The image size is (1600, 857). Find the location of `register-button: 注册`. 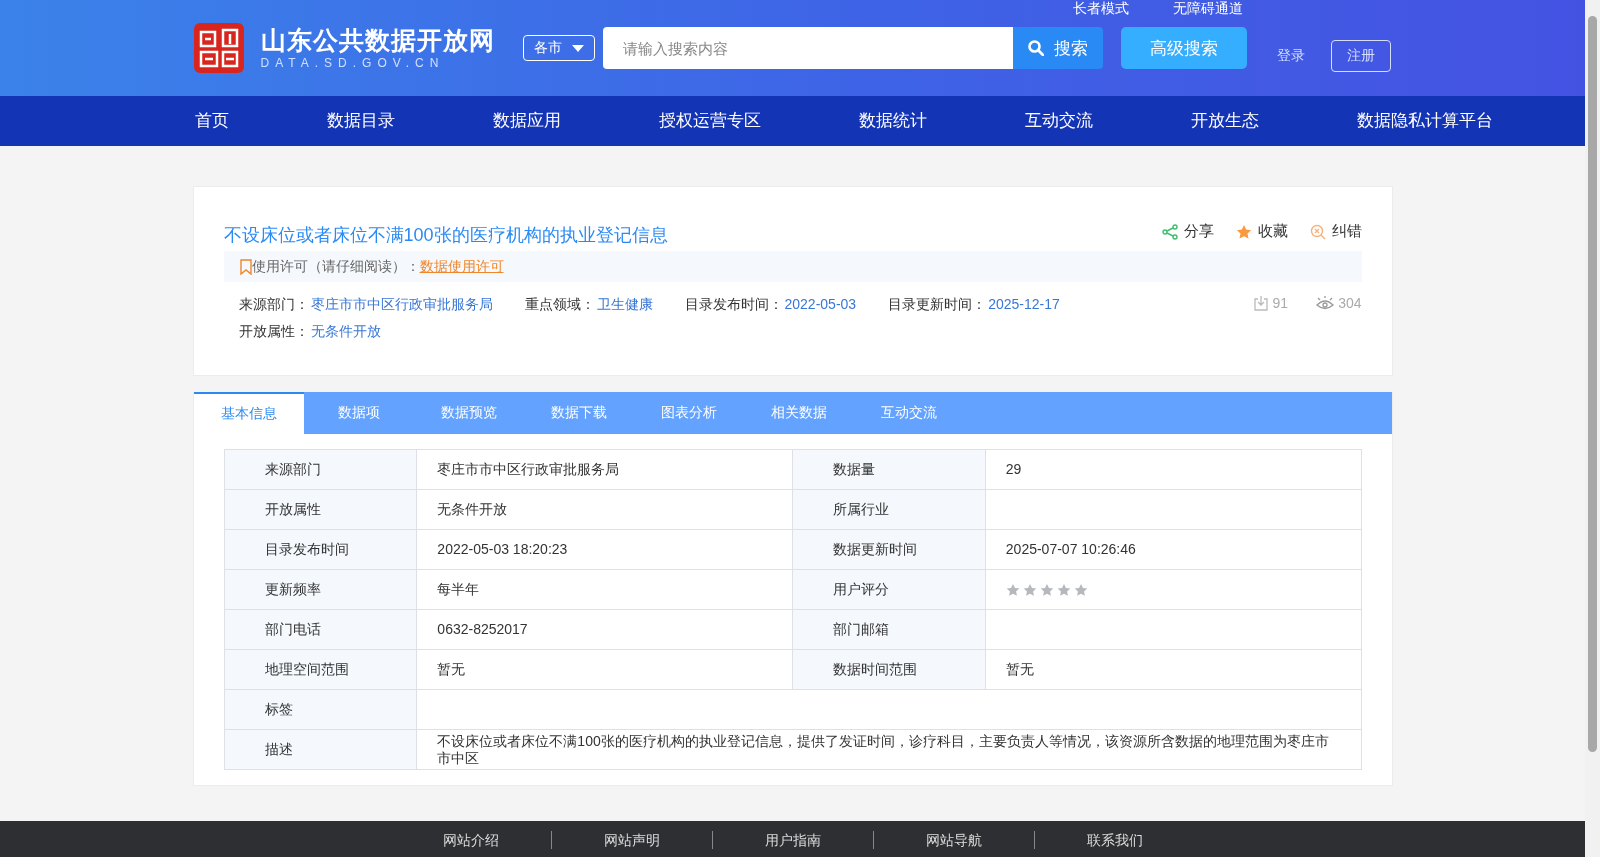

register-button: 注册 is located at coordinates (1360, 56).